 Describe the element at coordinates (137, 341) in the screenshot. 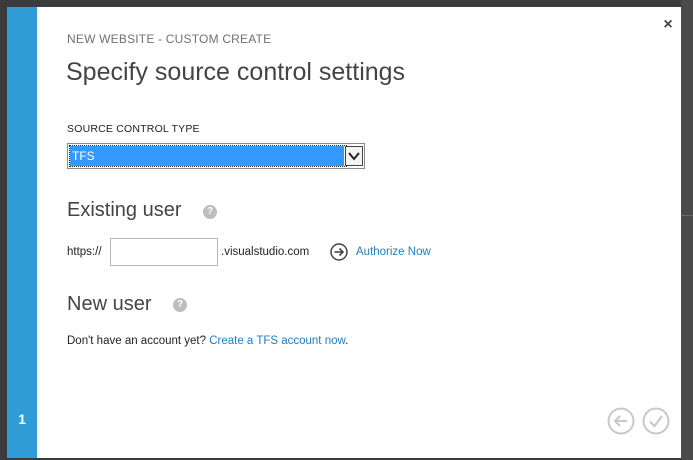

I see `prompt-text: Don't have an account yet?` at that location.